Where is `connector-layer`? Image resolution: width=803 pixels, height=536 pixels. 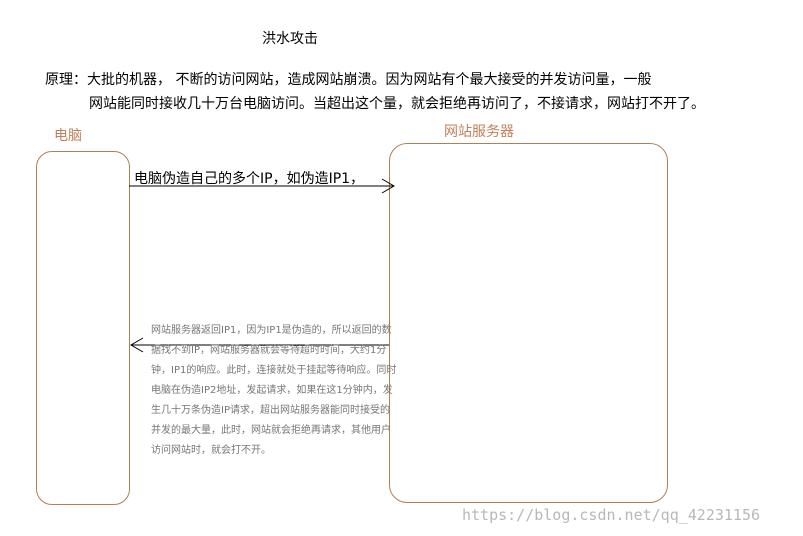
connector-layer is located at coordinates (262, 265).